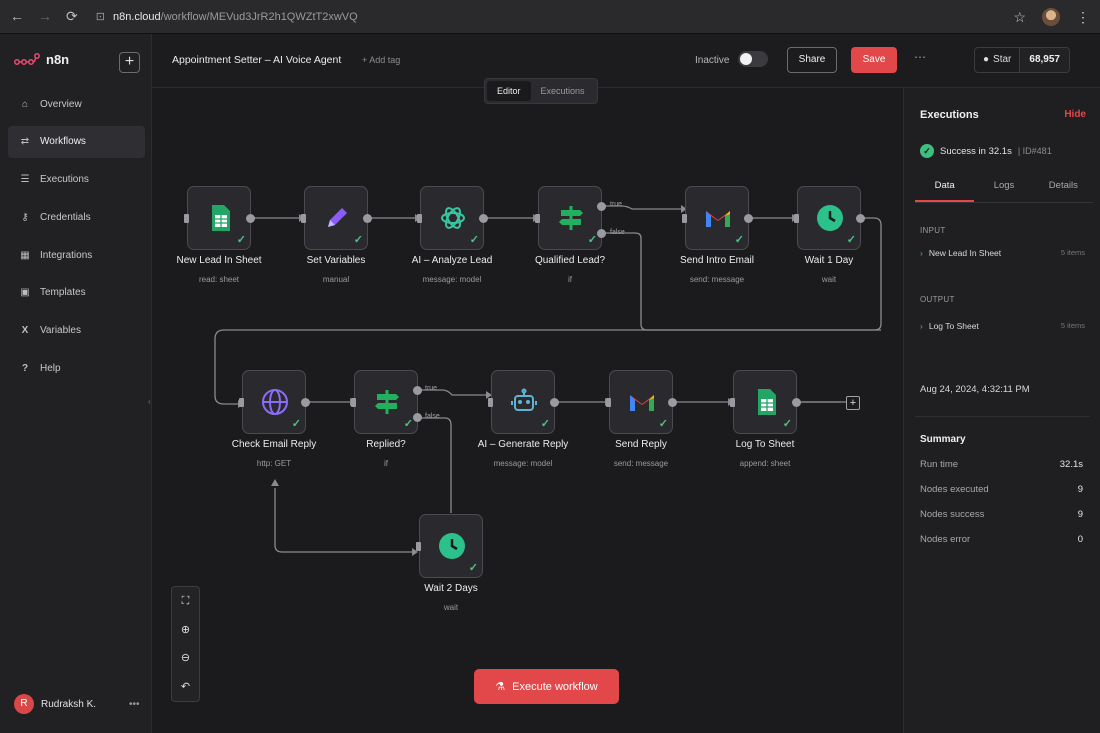 The image size is (1100, 733). I want to click on divider, so click(1002, 416).